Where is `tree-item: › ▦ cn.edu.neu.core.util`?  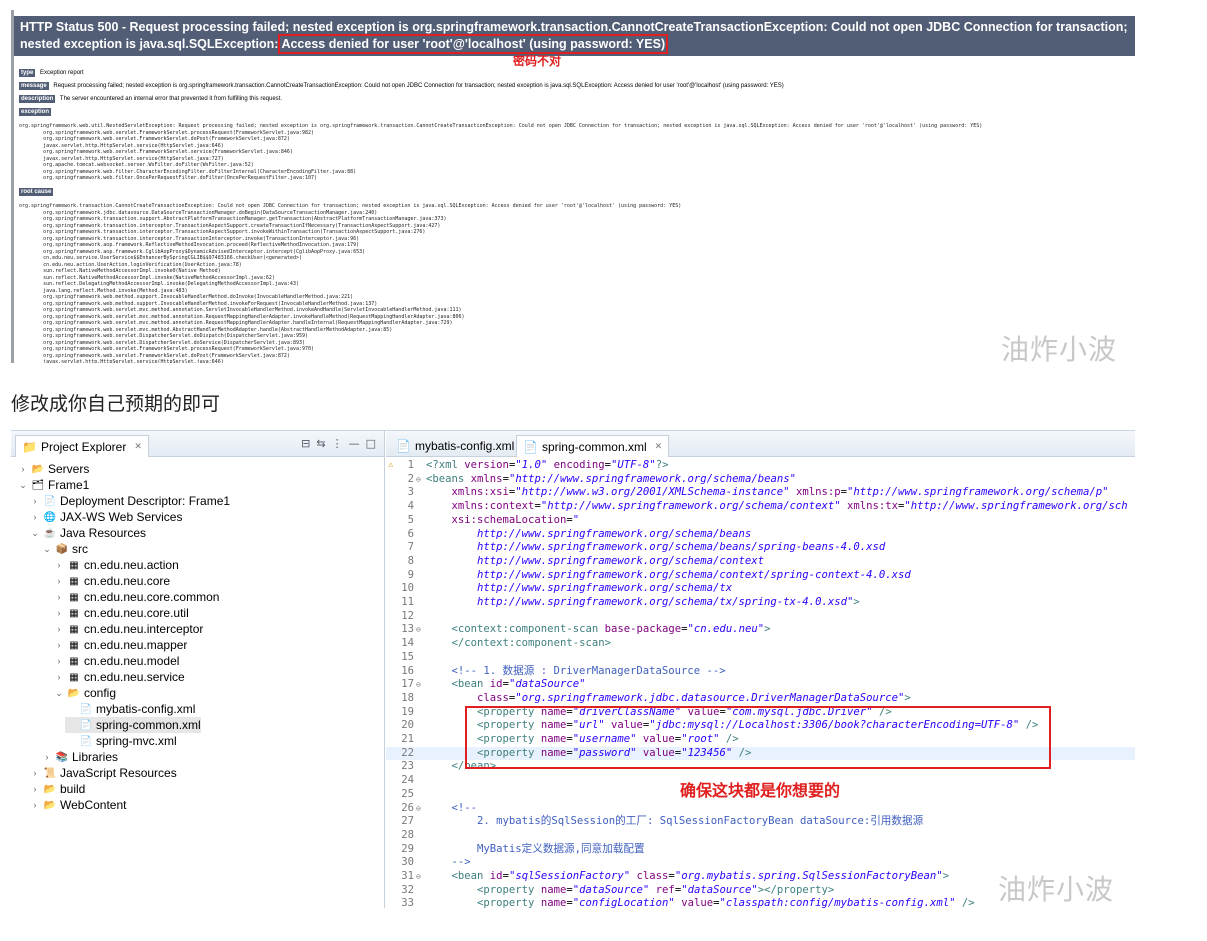
tree-item: › ▦ cn.edu.neu.core.util is located at coordinates (121, 613).